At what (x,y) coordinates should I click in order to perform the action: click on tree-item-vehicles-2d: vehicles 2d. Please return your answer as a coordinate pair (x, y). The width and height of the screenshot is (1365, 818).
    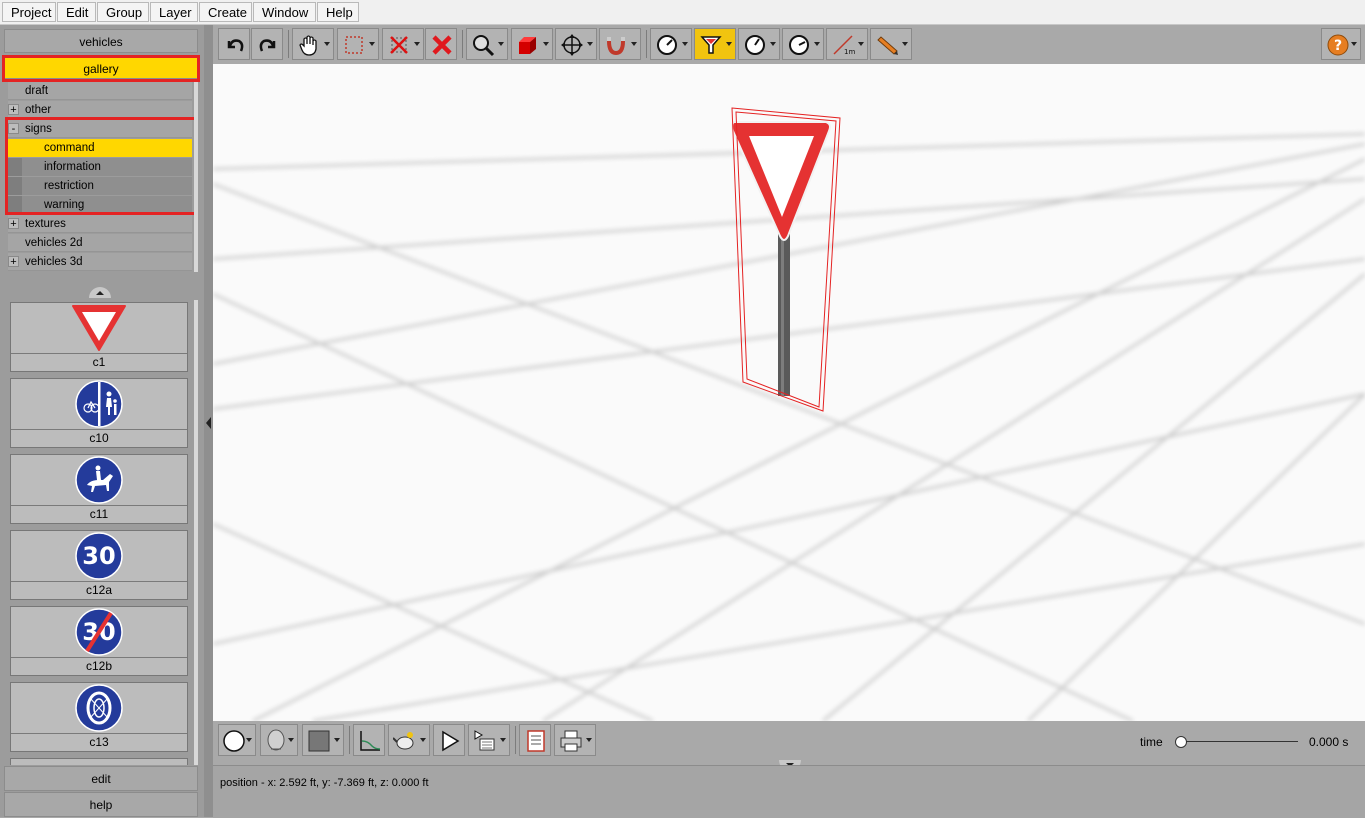
    Looking at the image, I should click on (100, 243).